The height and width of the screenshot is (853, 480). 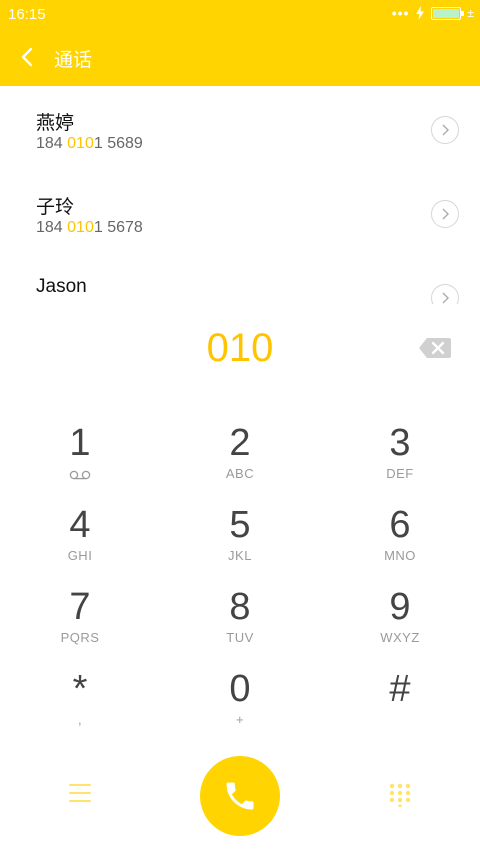 I want to click on battery-icon, so click(x=448, y=13).